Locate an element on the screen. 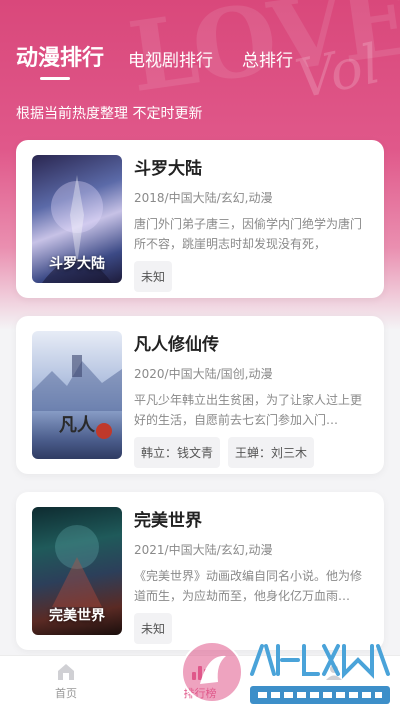 This screenshot has height=711, width=400. item-meta: 2021/中国大陆/玄幻,动漫 is located at coordinates (203, 550).